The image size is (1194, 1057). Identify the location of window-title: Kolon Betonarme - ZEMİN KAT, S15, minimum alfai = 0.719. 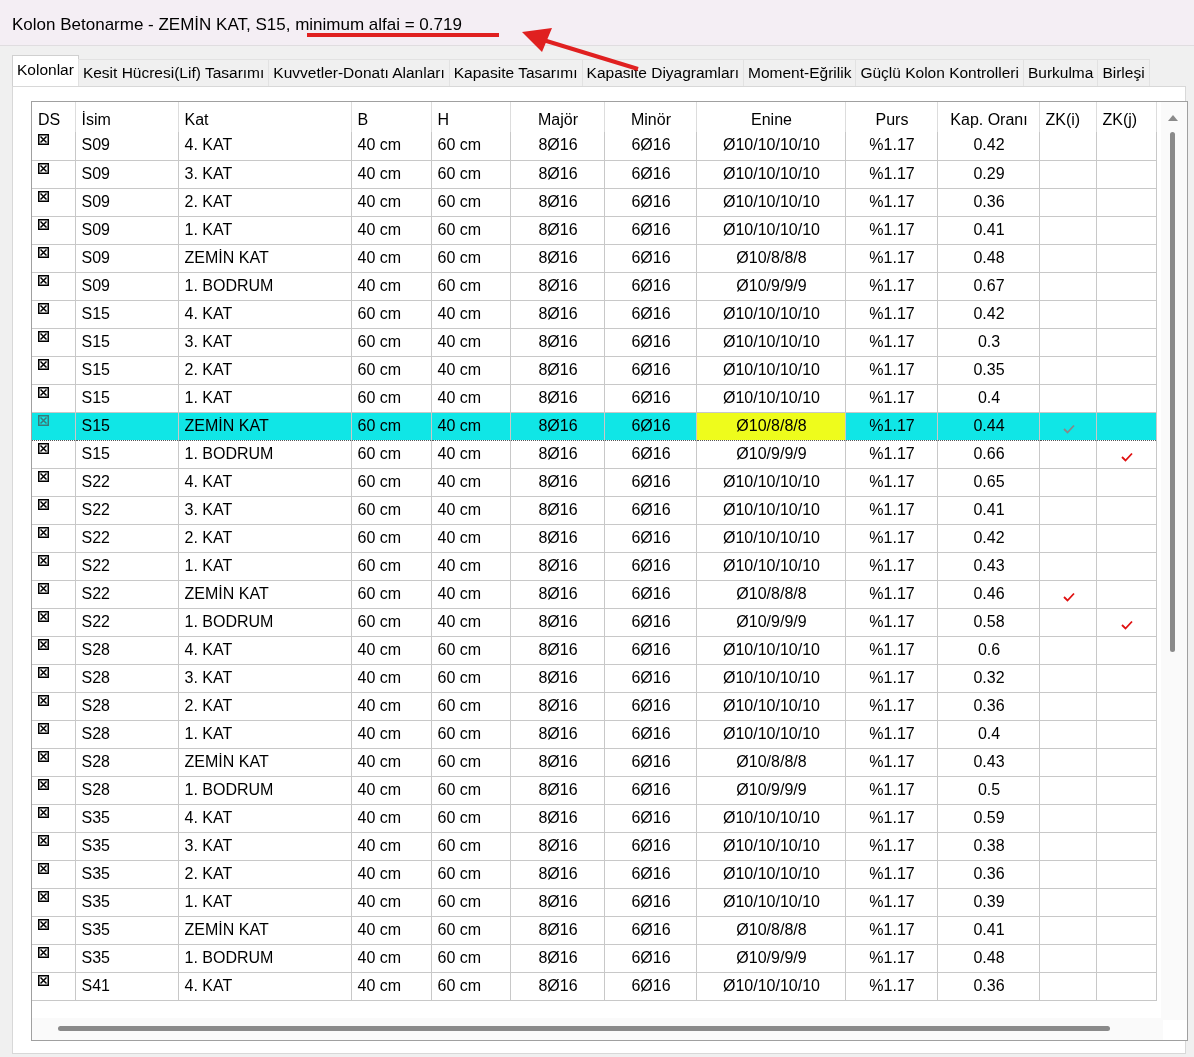
(237, 24).